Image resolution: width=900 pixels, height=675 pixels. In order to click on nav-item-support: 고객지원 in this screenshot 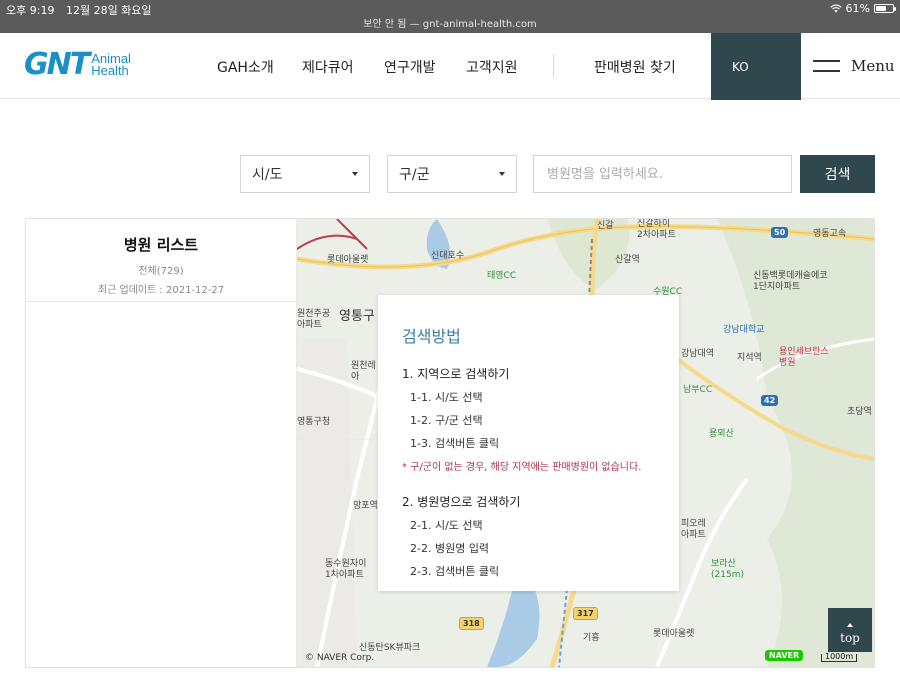, I will do `click(492, 67)`.